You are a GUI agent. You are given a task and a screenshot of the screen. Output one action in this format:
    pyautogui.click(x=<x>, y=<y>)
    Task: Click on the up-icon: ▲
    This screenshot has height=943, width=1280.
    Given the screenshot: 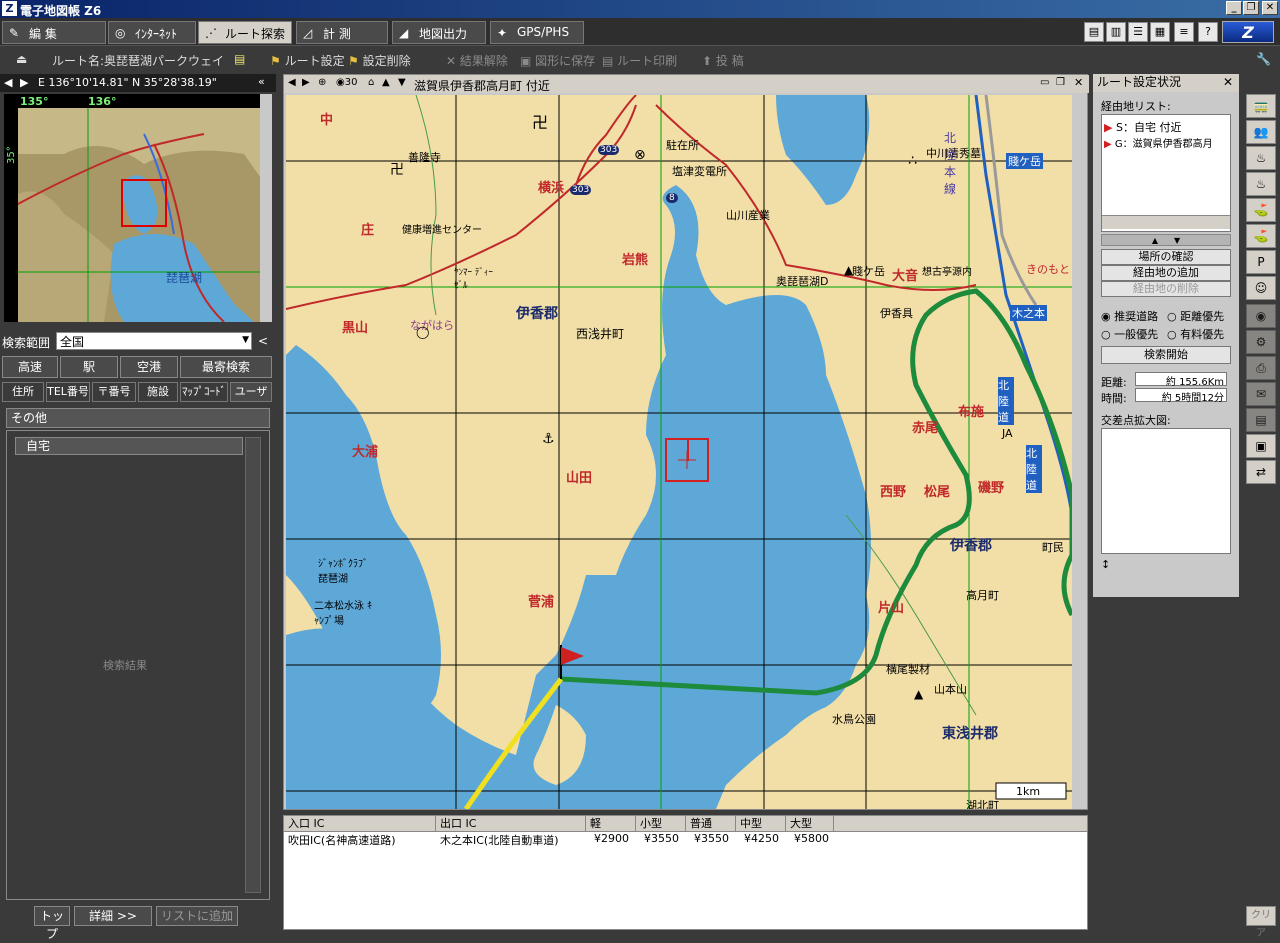 What is the action you would take?
    pyautogui.click(x=386, y=82)
    